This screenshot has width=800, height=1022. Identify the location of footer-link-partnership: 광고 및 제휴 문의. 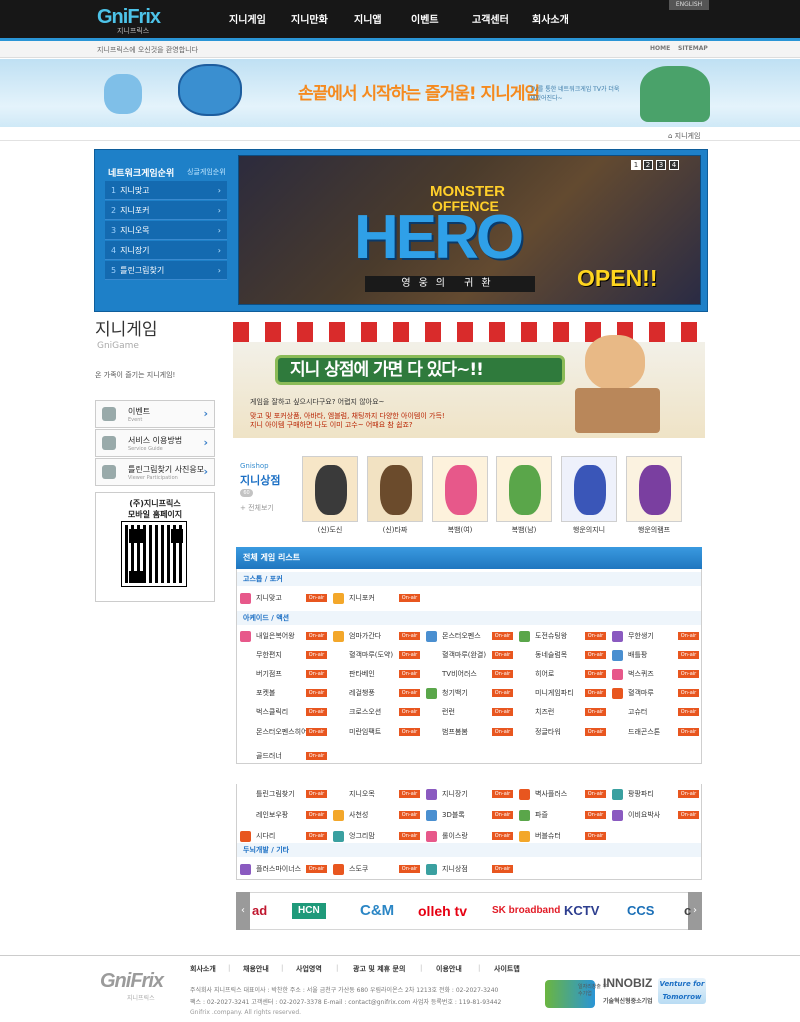
(379, 969).